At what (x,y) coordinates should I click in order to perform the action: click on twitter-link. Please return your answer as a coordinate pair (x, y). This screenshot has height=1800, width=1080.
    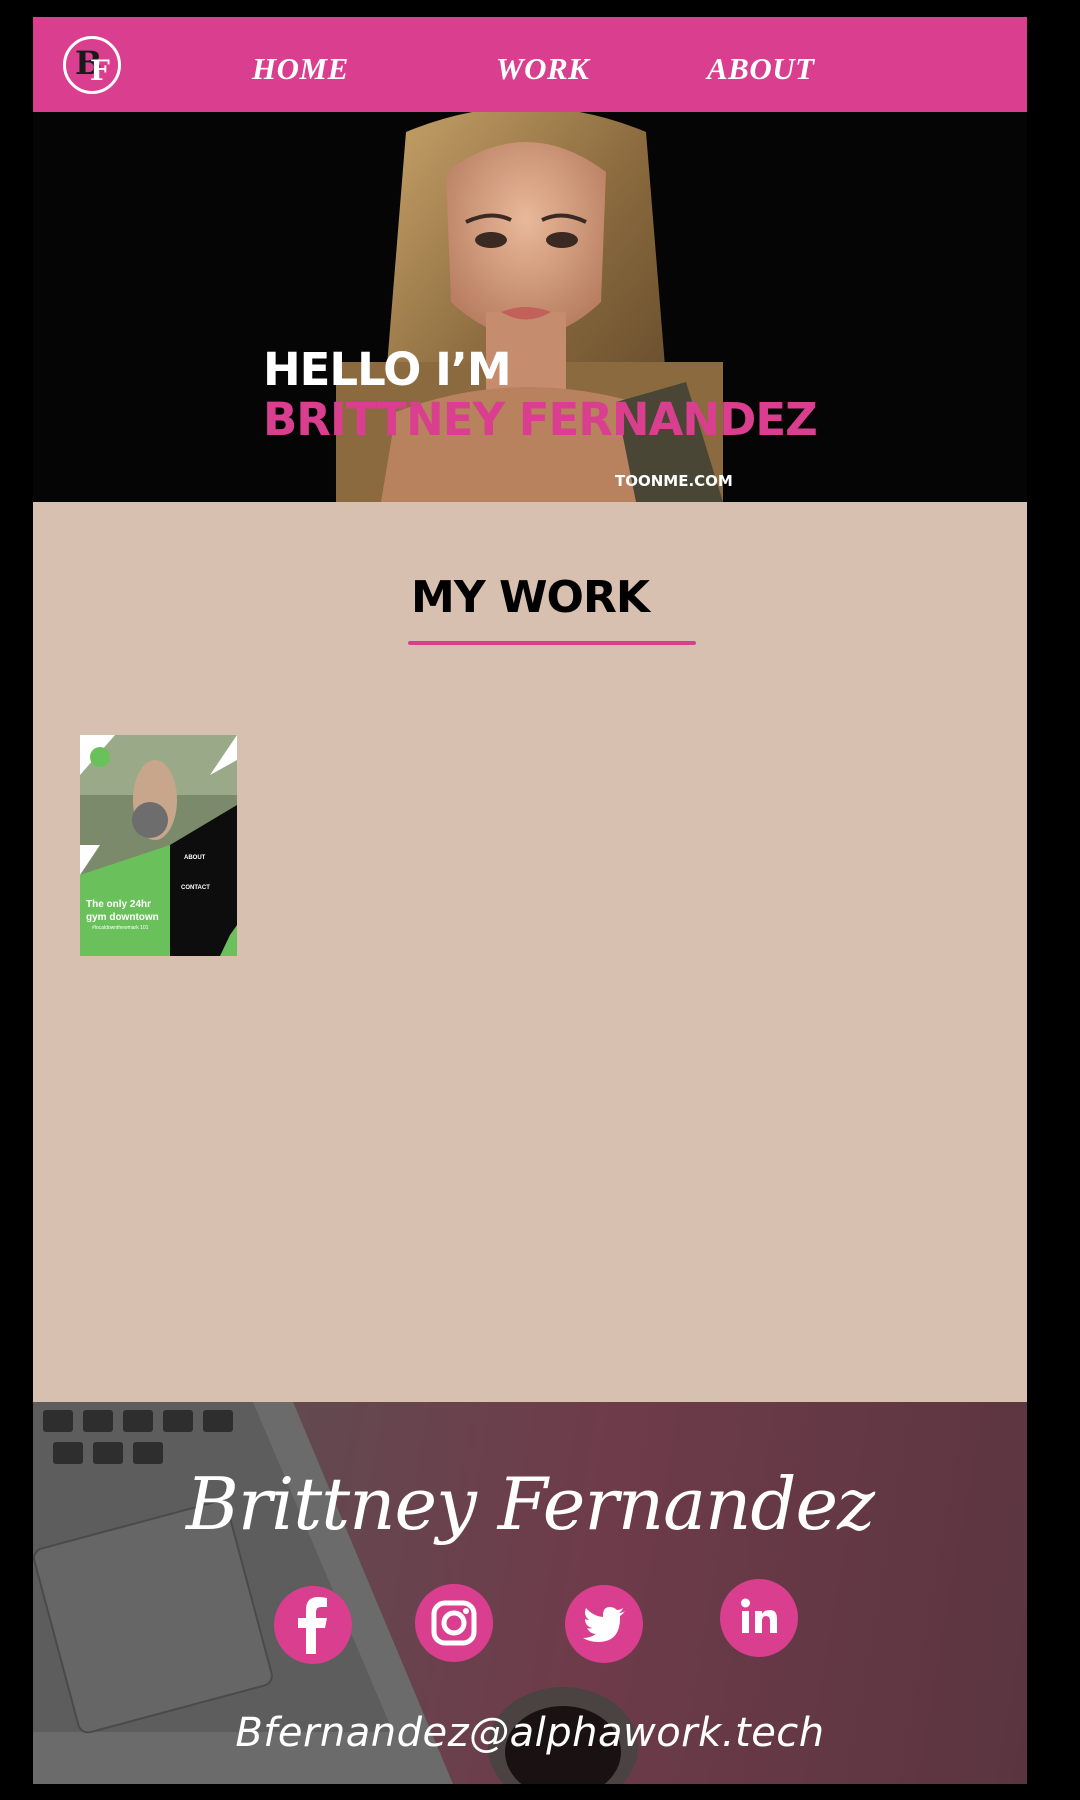
    Looking at the image, I should click on (604, 1624).